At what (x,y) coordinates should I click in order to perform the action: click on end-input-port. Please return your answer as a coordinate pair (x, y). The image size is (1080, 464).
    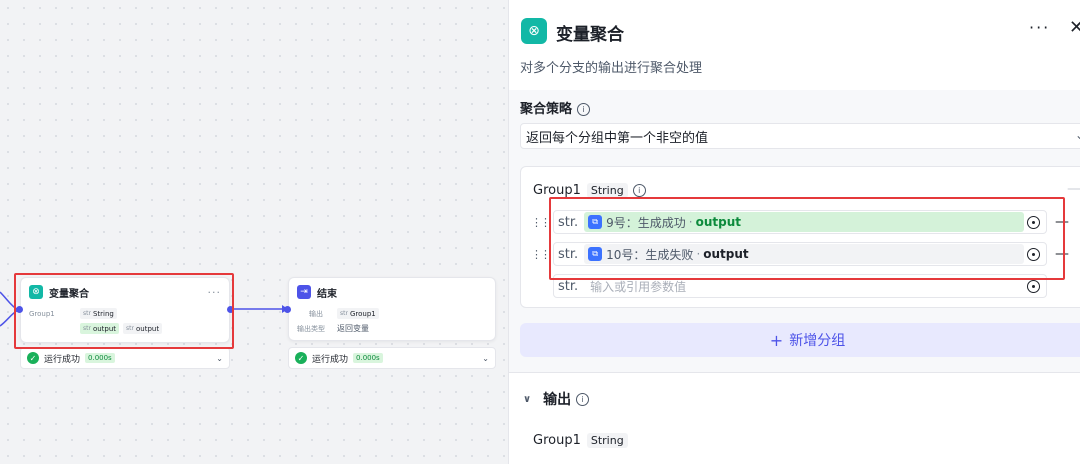
    Looking at the image, I should click on (287, 309).